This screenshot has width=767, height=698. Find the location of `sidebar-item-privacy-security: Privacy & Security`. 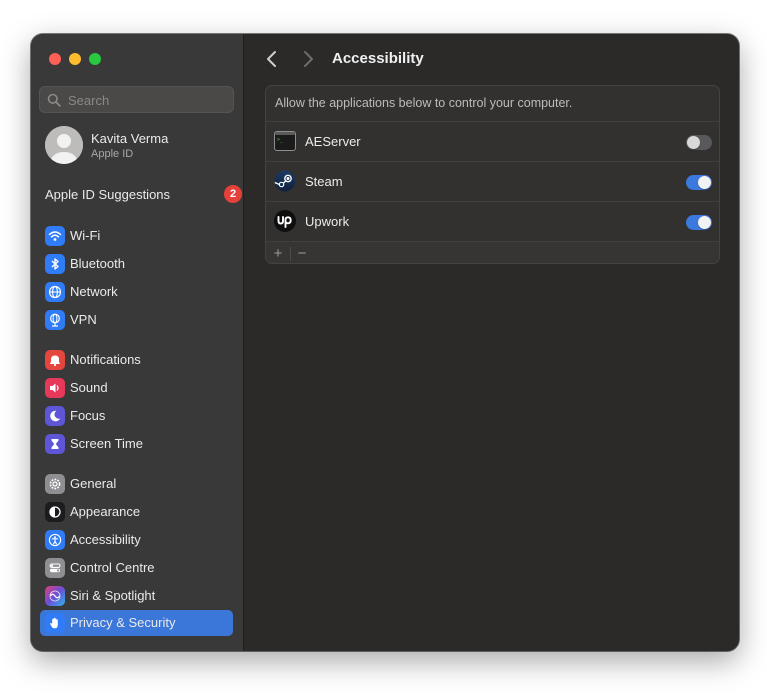

sidebar-item-privacy-security: Privacy & Security is located at coordinates (136, 623).